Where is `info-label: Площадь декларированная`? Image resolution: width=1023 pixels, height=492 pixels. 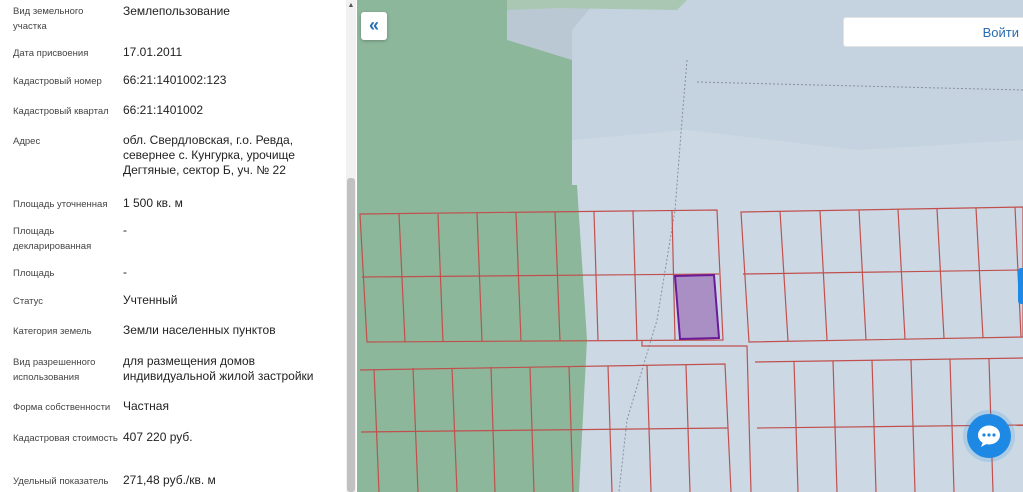 info-label: Площадь декларированная is located at coordinates (52, 239).